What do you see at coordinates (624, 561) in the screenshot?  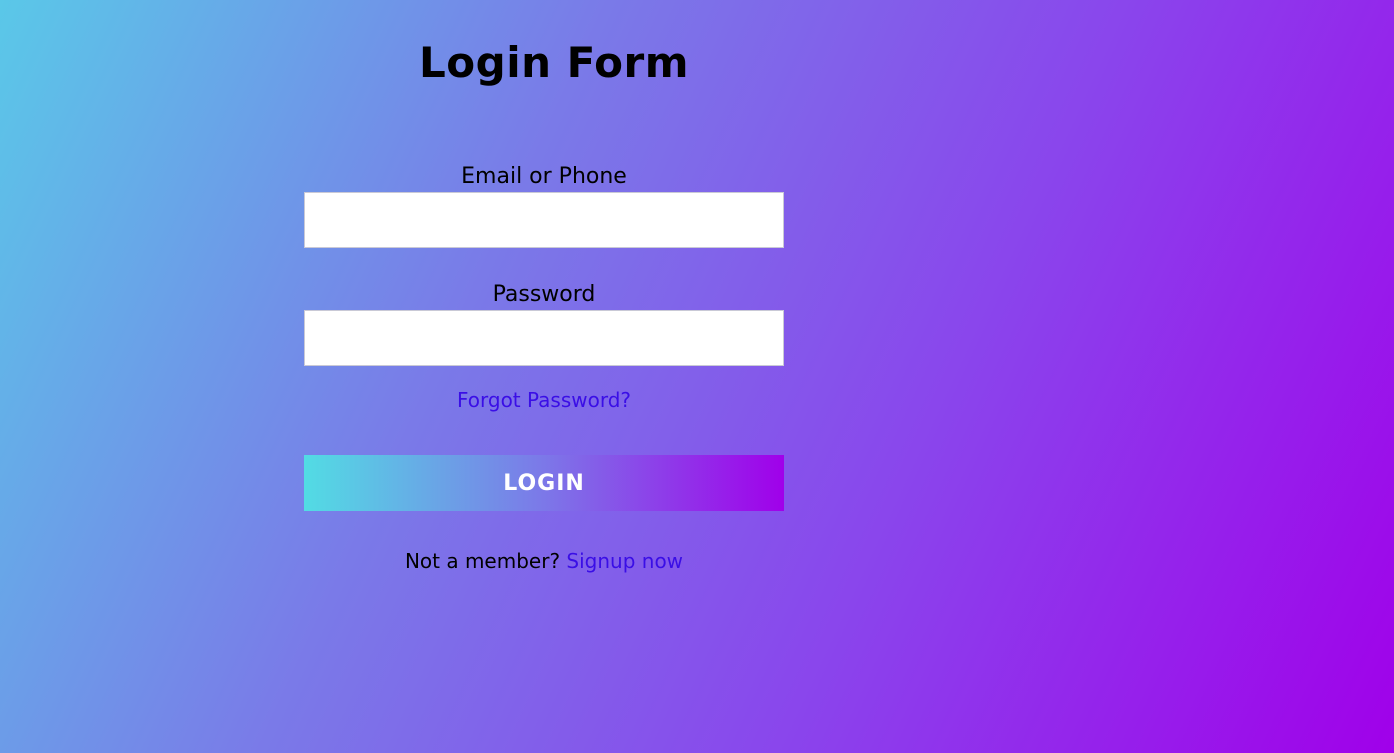 I see `signup-link: Signup now` at bounding box center [624, 561].